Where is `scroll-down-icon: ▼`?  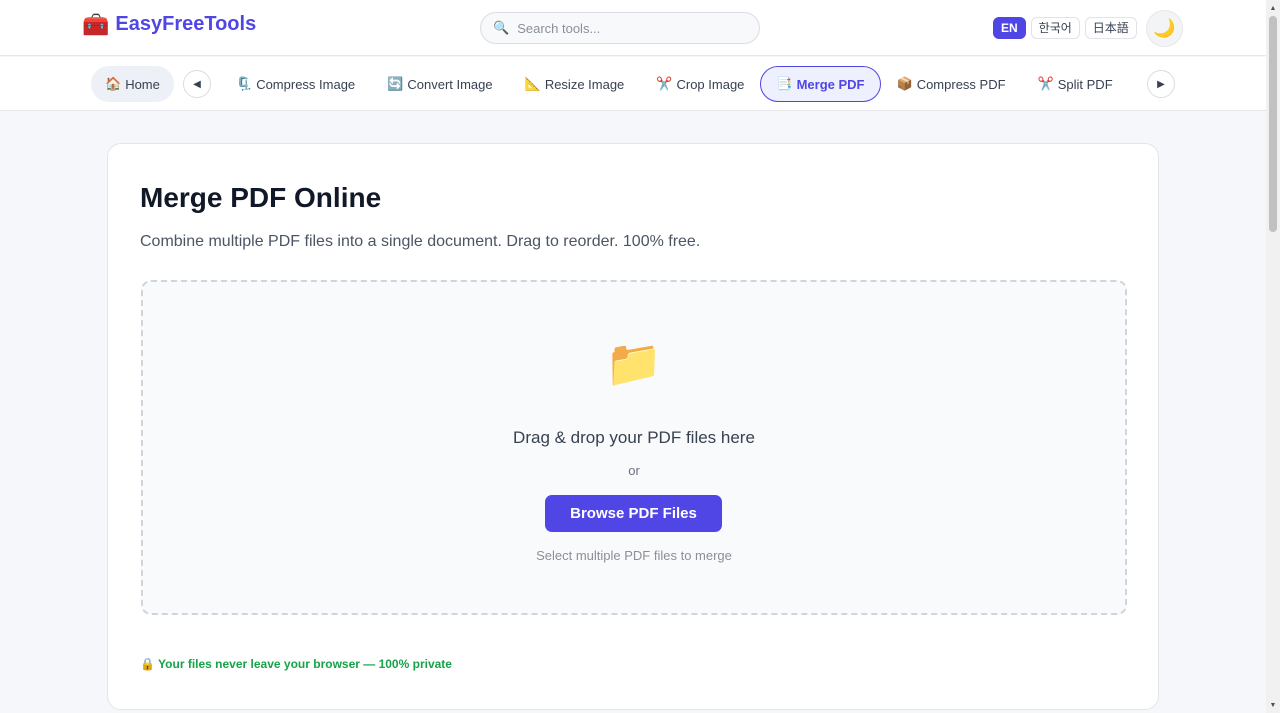 scroll-down-icon: ▼ is located at coordinates (1273, 705).